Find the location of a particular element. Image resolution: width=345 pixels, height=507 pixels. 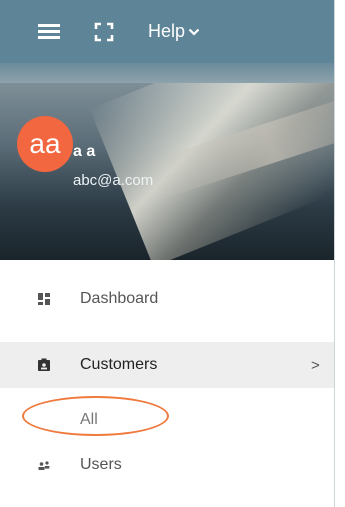

chevron-down-icon is located at coordinates (194, 32).